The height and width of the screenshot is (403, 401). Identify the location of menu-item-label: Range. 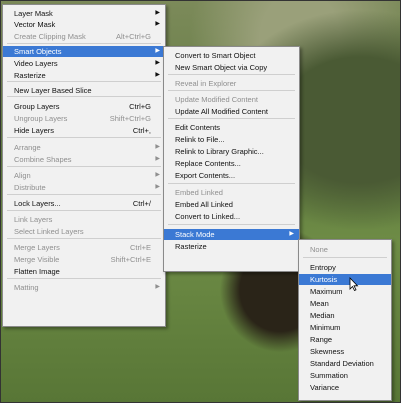
(321, 339).